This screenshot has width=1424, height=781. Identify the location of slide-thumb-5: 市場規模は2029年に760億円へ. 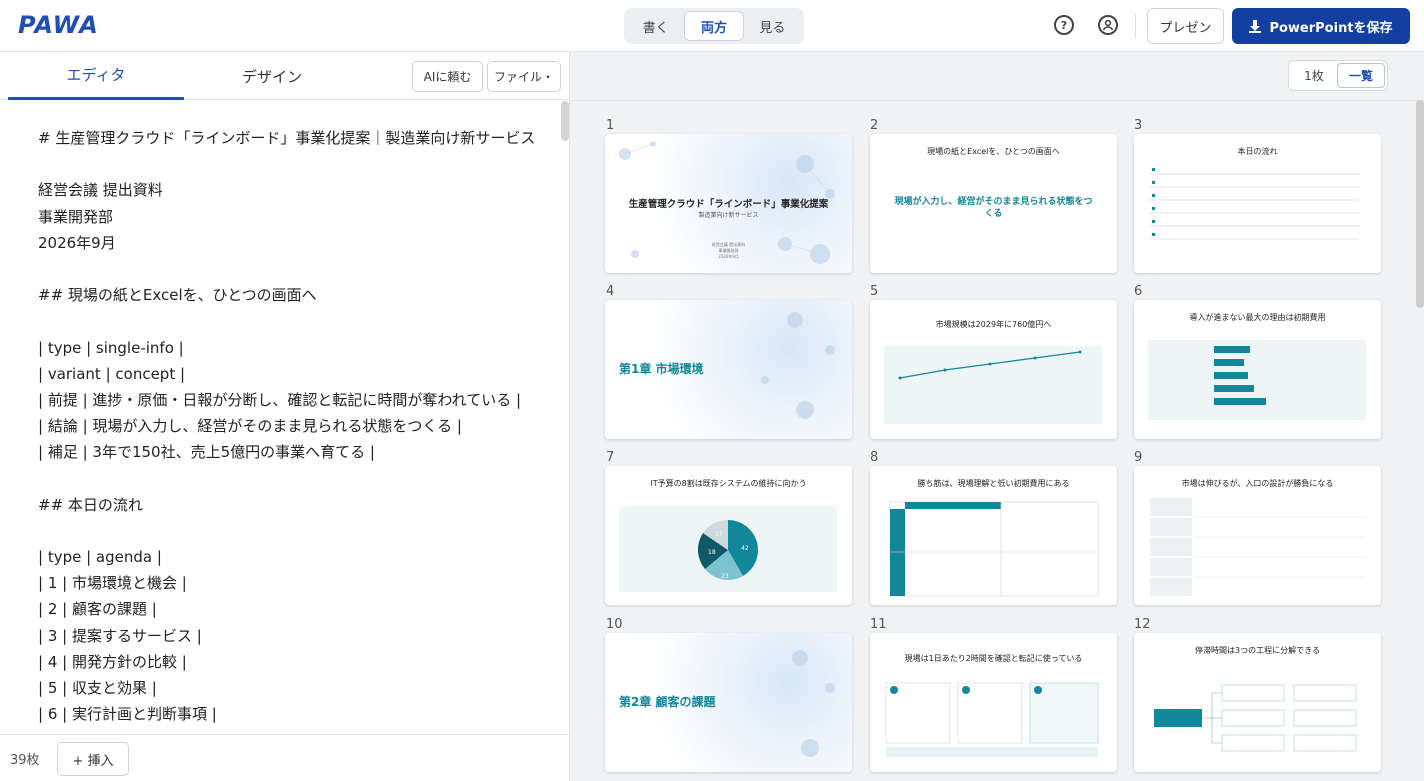
(993, 369).